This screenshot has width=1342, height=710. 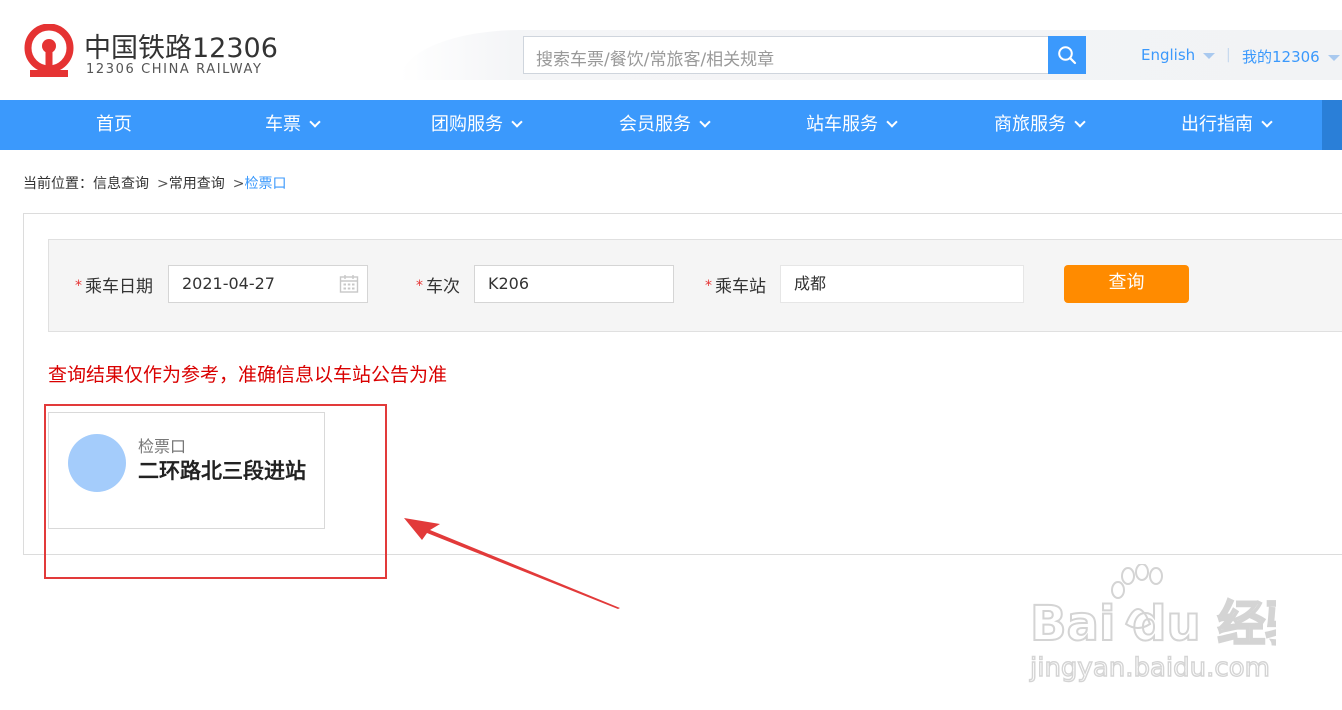 I want to click on search-button, so click(x=1067, y=55).